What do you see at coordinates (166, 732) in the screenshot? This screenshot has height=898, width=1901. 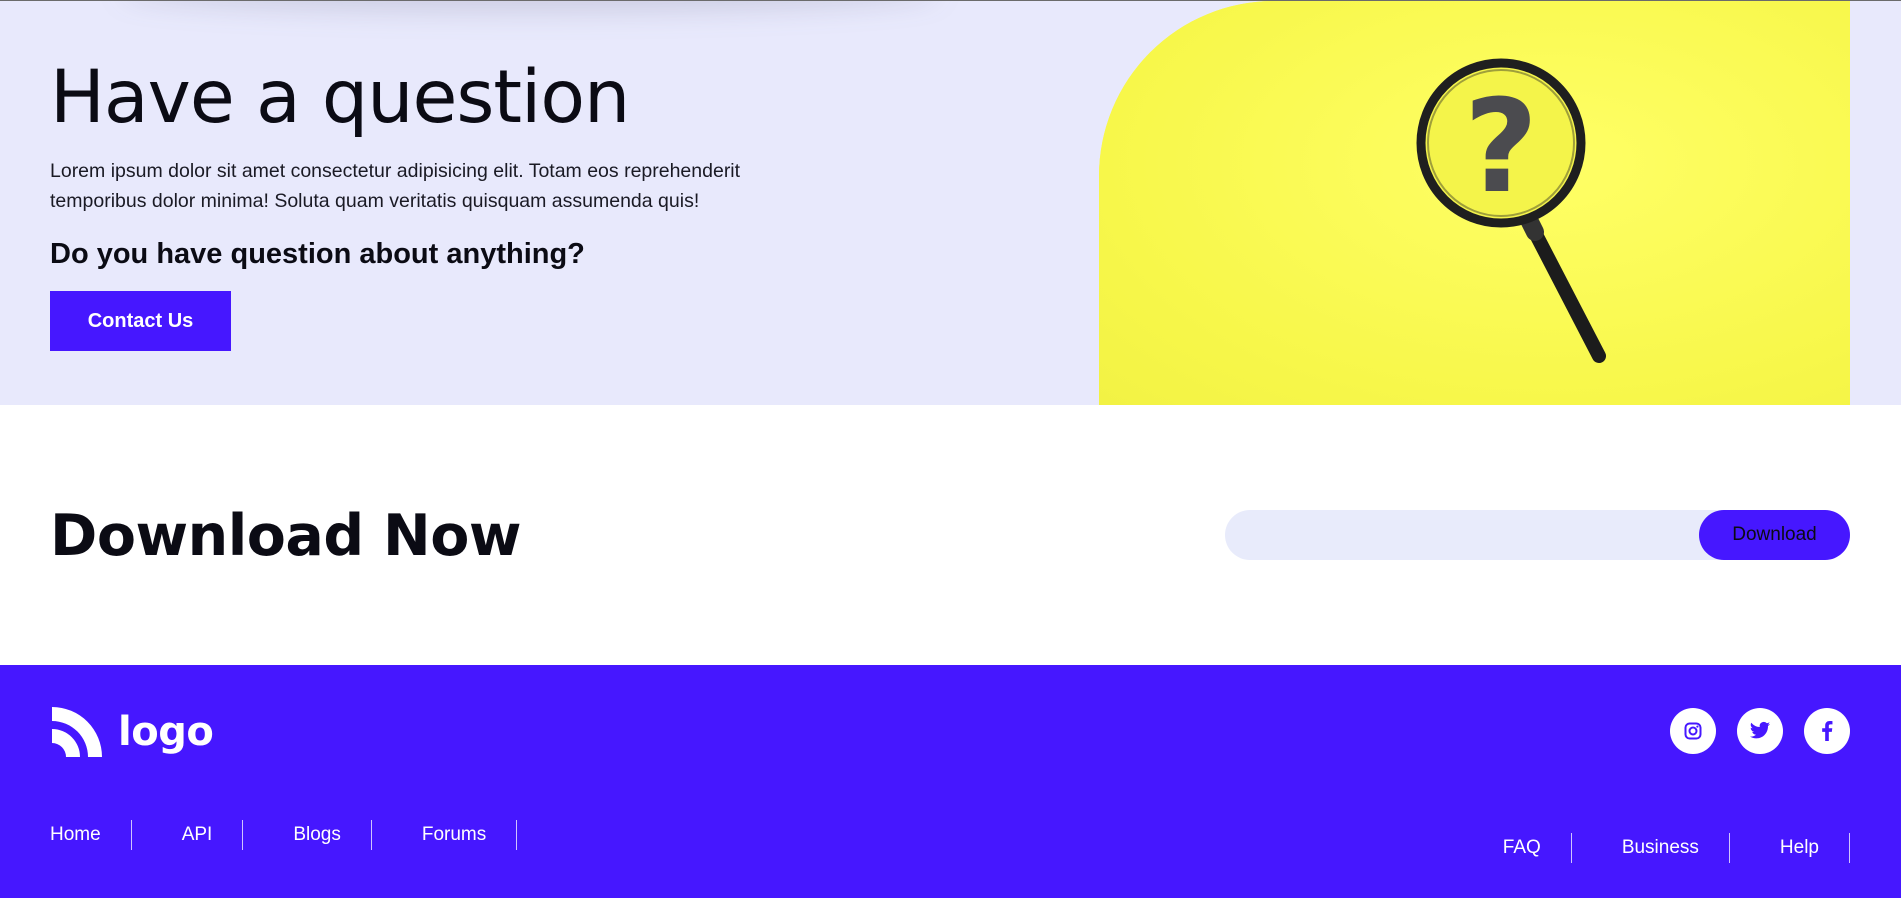 I see `logo-text: logo` at bounding box center [166, 732].